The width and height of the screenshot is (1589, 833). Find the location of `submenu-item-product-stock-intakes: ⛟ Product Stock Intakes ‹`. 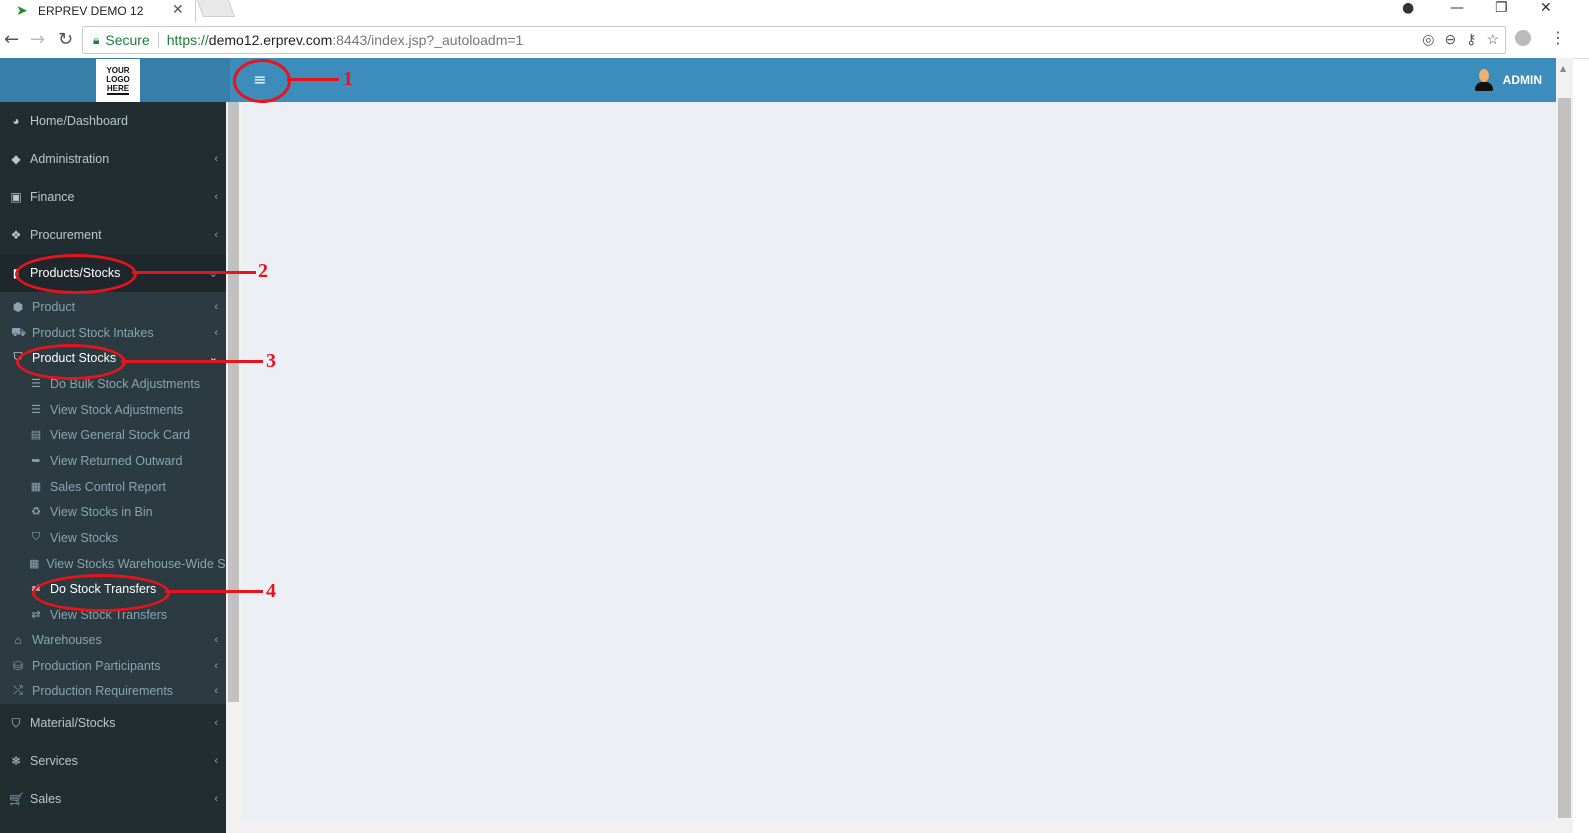

submenu-item-product-stock-intakes: ⛟ Product Stock Intakes ‹ is located at coordinates (113, 332).